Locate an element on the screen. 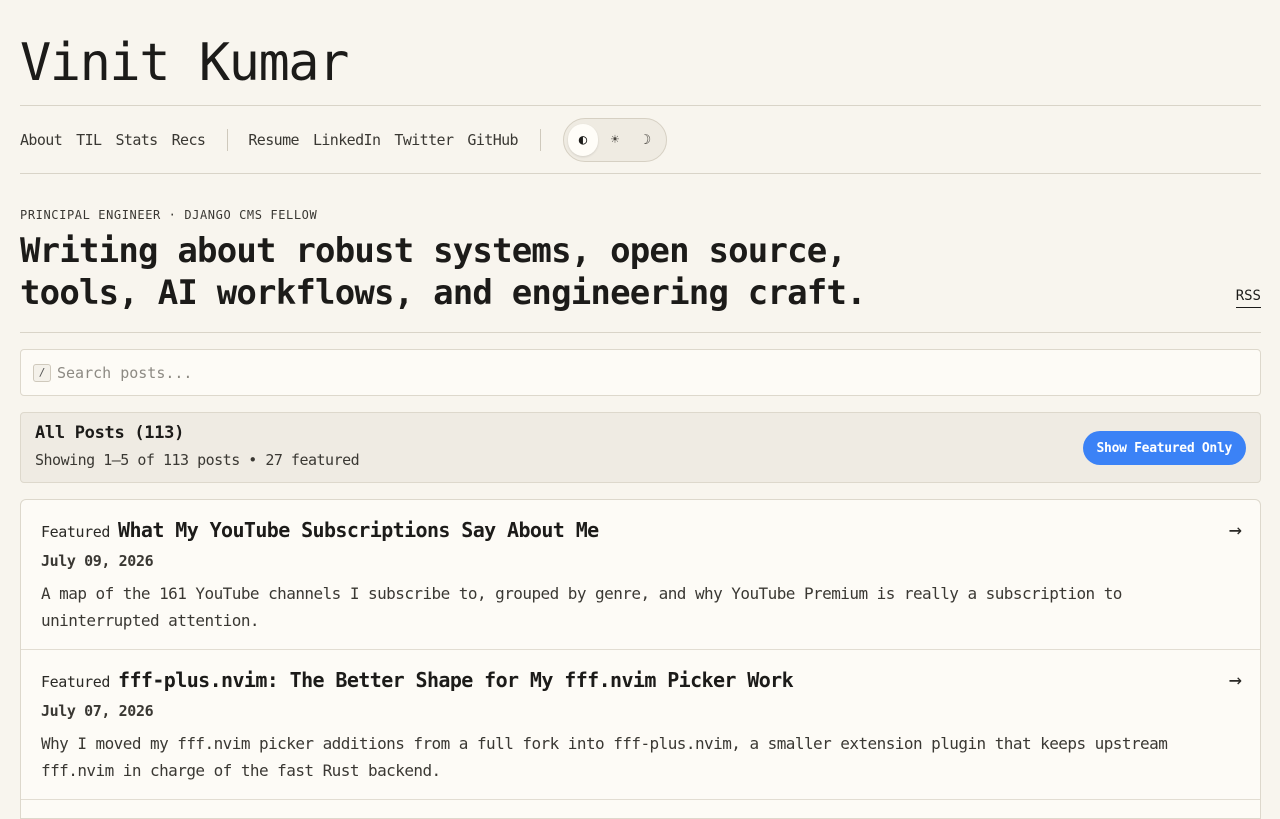 Image resolution: width=1280 pixels, height=819 pixels. hero-divider is located at coordinates (640, 332).